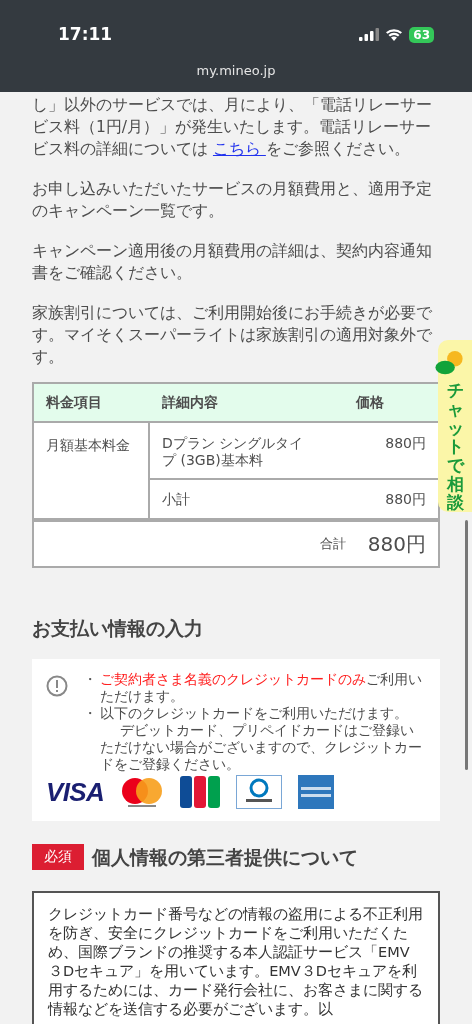  I want to click on paragraph: お申し込みいただいたサービスの月額費用と、適用予定のキャンペーン一覧です。, so click(232, 200).